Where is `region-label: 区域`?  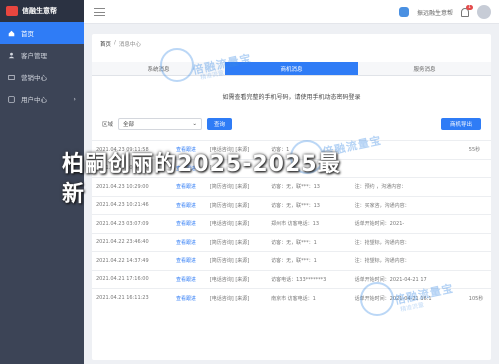 region-label: 区域 is located at coordinates (108, 125).